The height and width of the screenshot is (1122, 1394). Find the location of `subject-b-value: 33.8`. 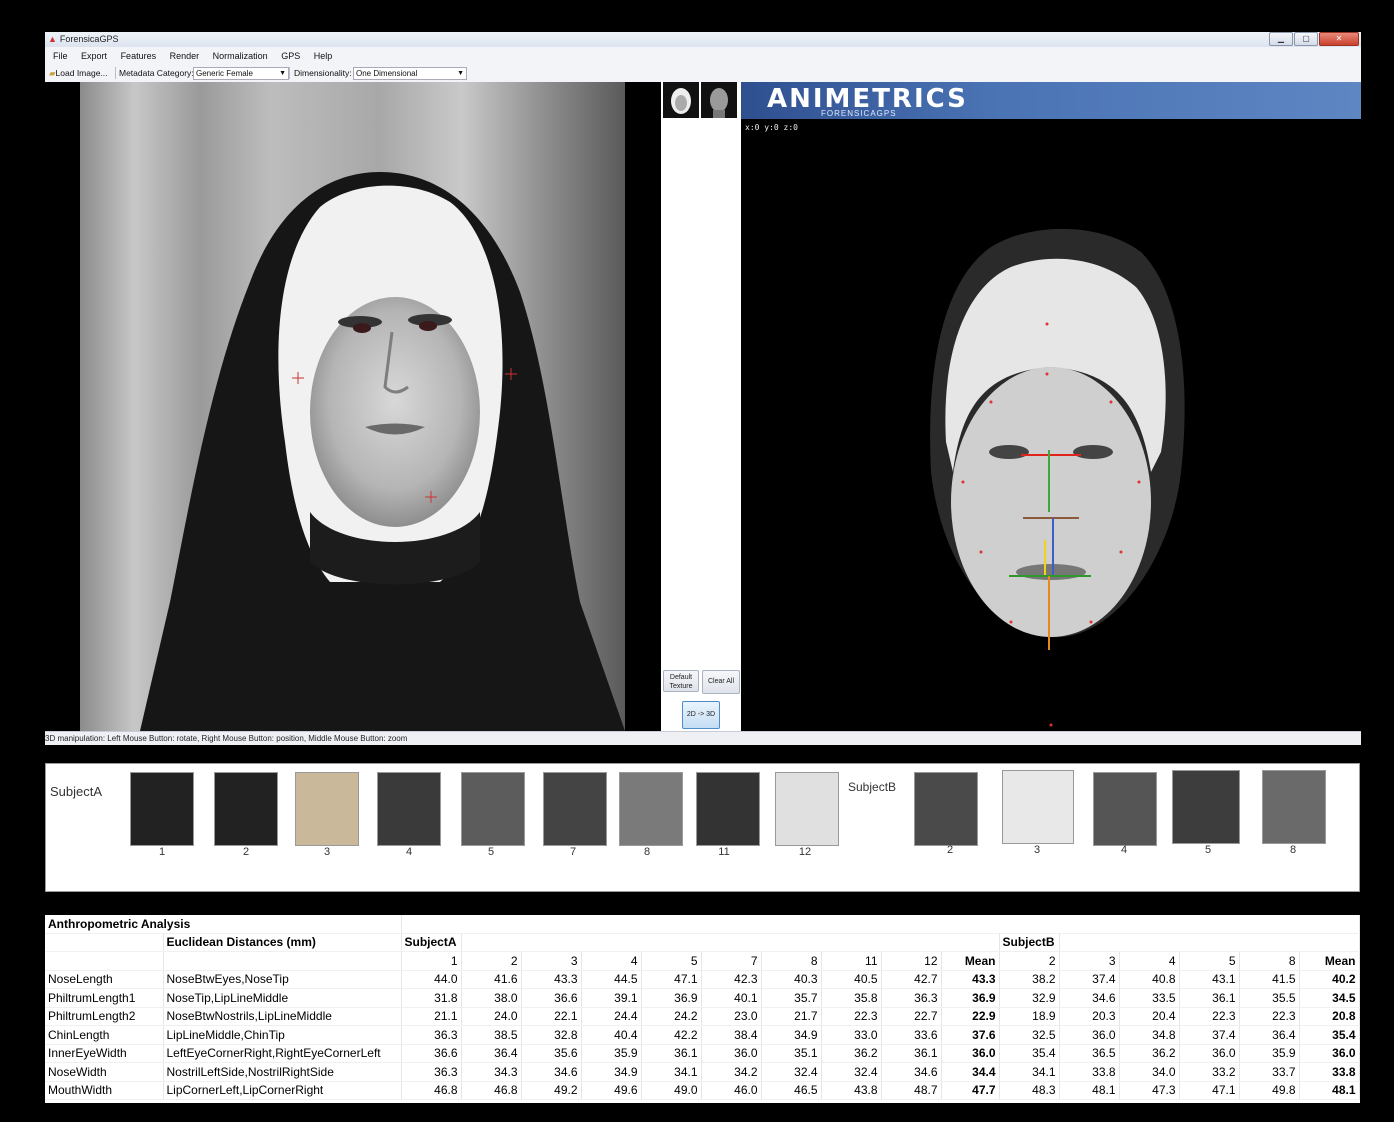

subject-b-value: 33.8 is located at coordinates (1329, 1072).